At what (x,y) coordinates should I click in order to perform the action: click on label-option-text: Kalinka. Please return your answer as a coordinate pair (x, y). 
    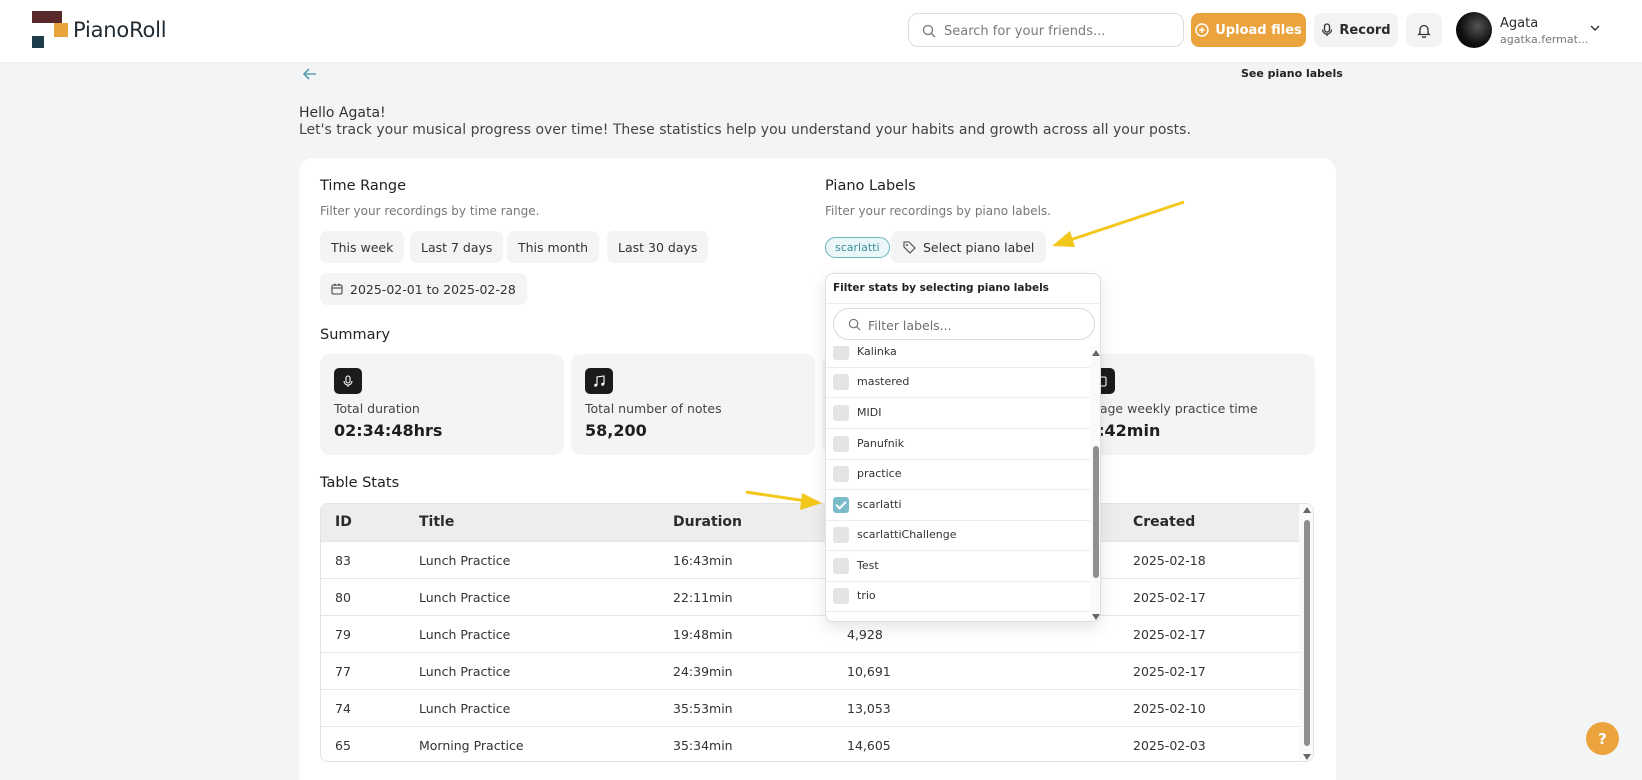
    Looking at the image, I should click on (877, 352).